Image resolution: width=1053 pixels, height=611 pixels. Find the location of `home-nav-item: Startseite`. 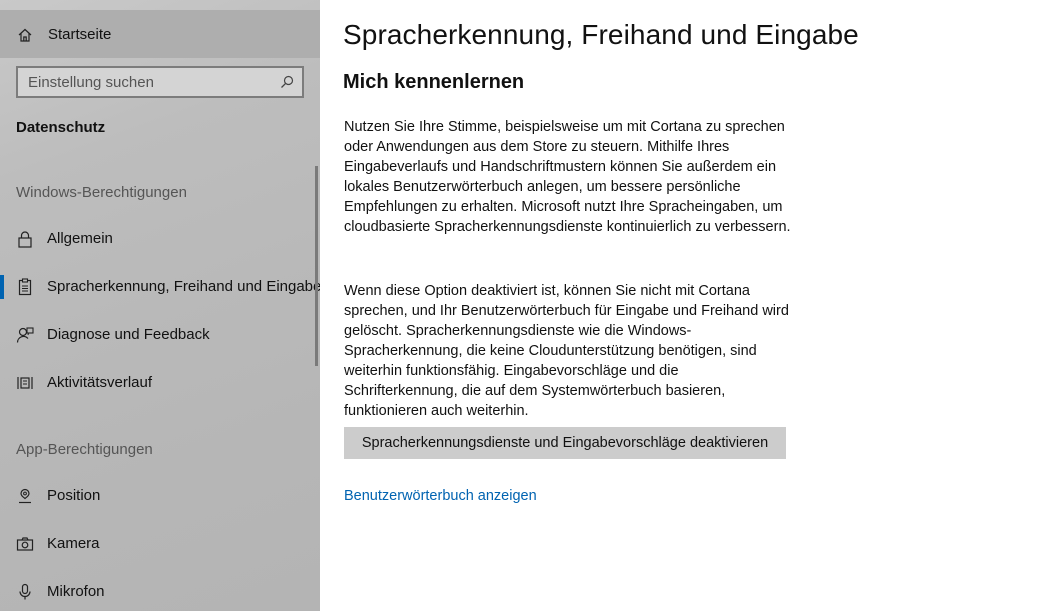

home-nav-item: Startseite is located at coordinates (160, 34).